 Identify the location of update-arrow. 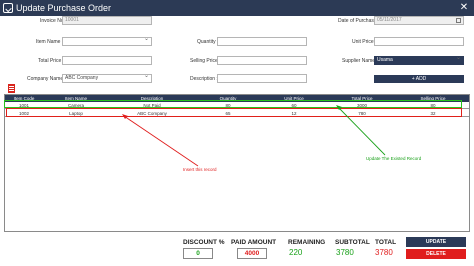
(361, 131).